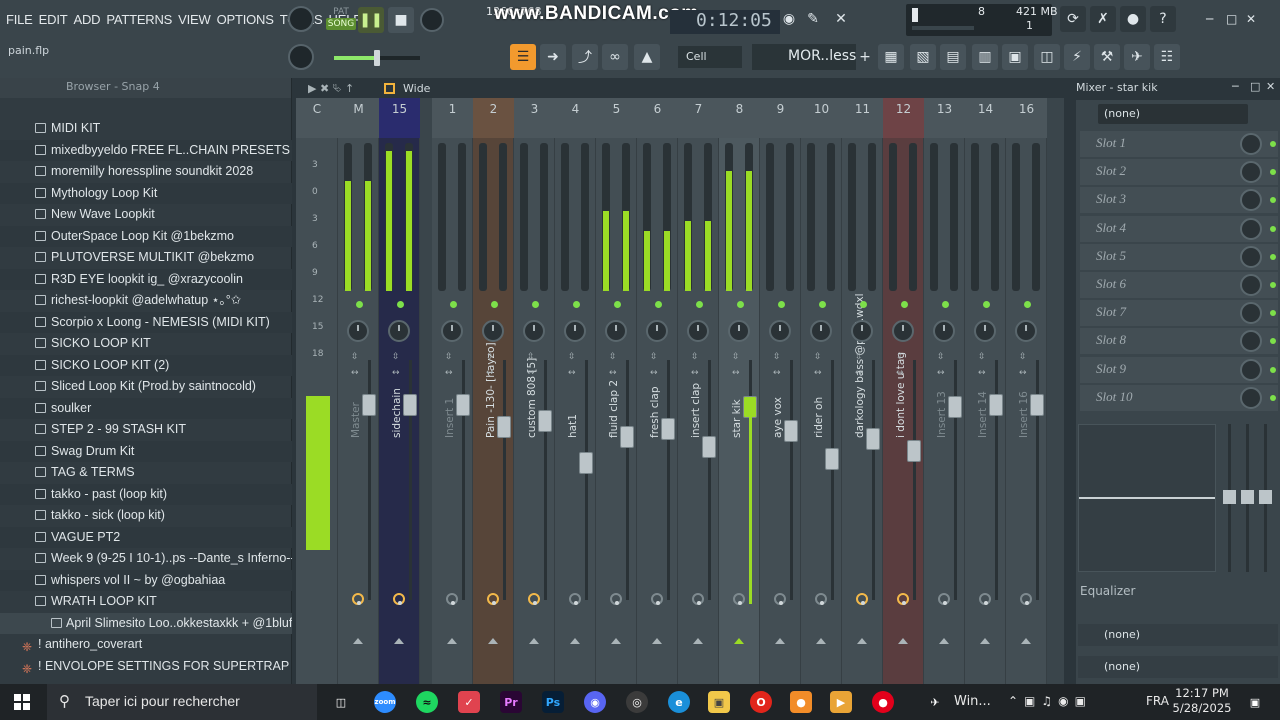  What do you see at coordinates (139, 19) in the screenshot?
I see `menu-patterns: PATTERNS` at bounding box center [139, 19].